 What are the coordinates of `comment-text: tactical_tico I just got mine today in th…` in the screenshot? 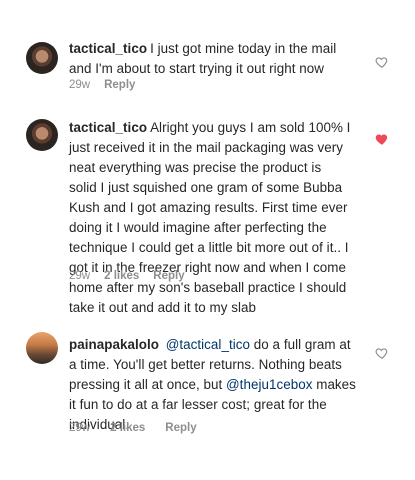 It's located at (210, 59).